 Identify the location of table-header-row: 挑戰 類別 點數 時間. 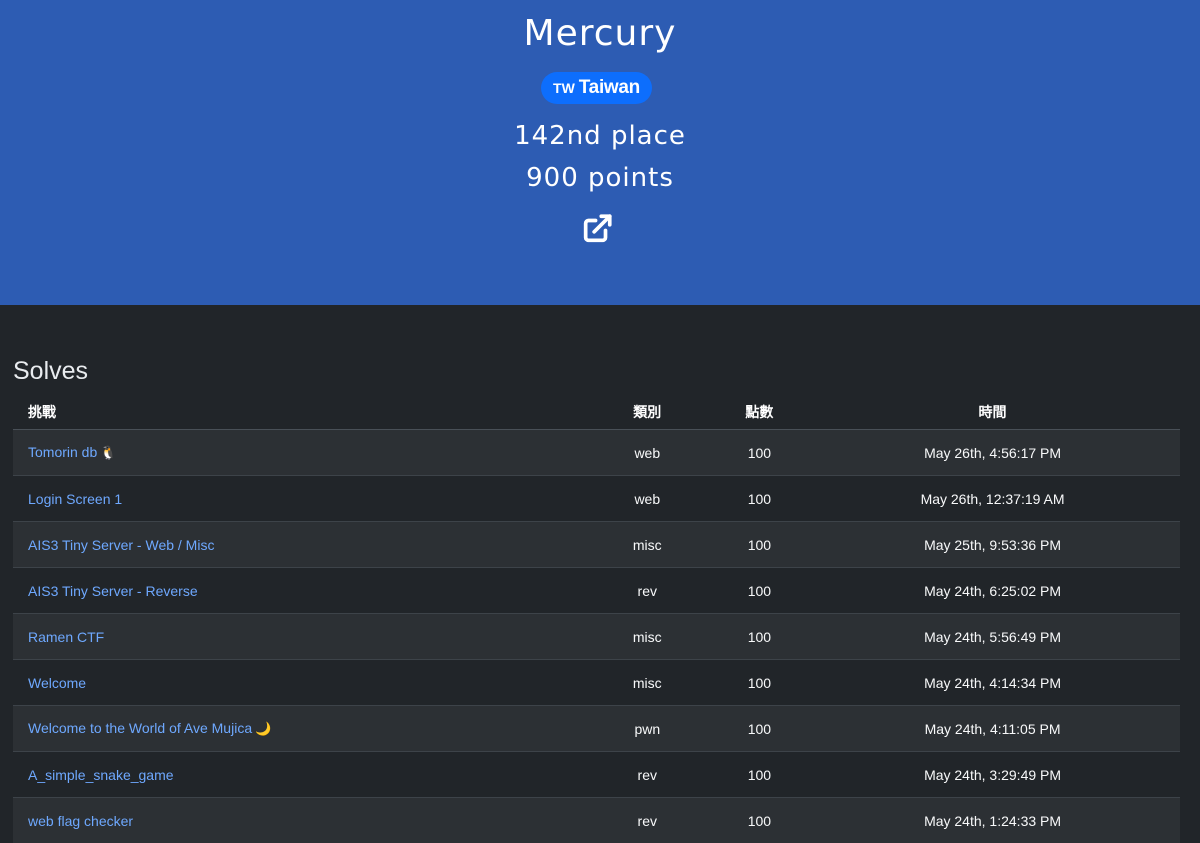
(596, 412).